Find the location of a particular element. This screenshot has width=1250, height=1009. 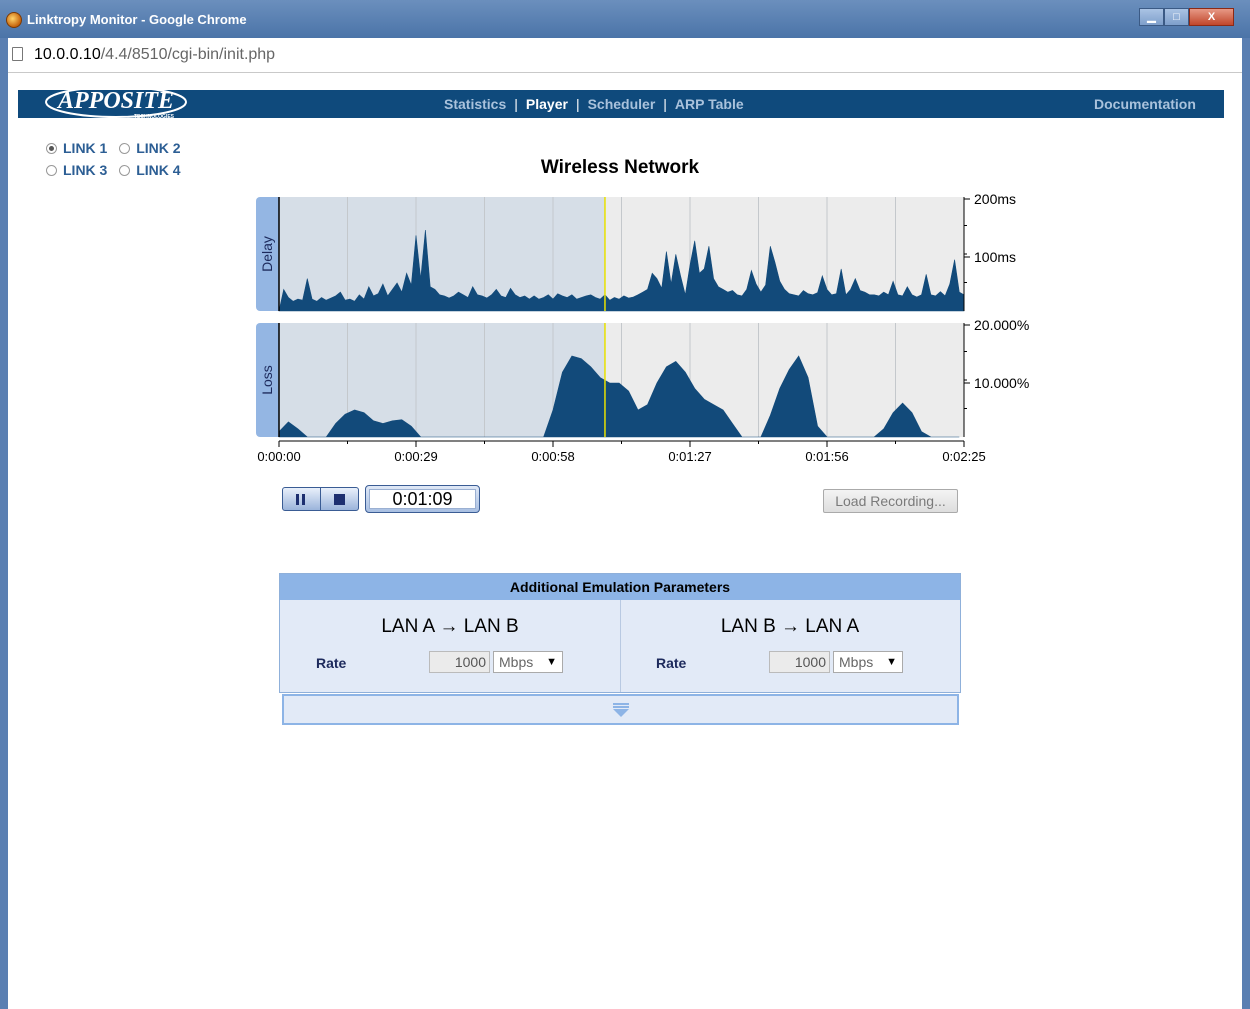

x-tick-label: 0:00:58 is located at coordinates (552, 456).